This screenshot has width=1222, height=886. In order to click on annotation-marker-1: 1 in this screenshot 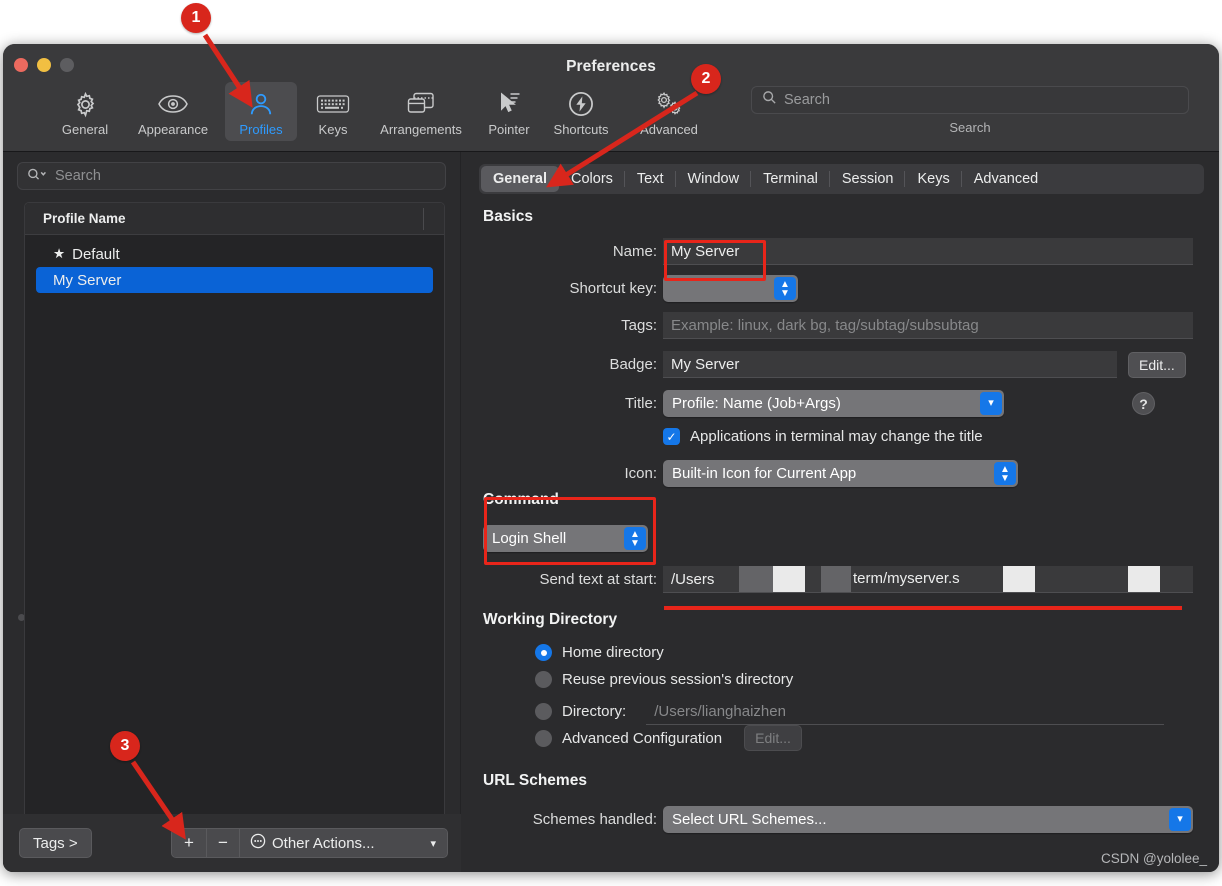, I will do `click(196, 18)`.